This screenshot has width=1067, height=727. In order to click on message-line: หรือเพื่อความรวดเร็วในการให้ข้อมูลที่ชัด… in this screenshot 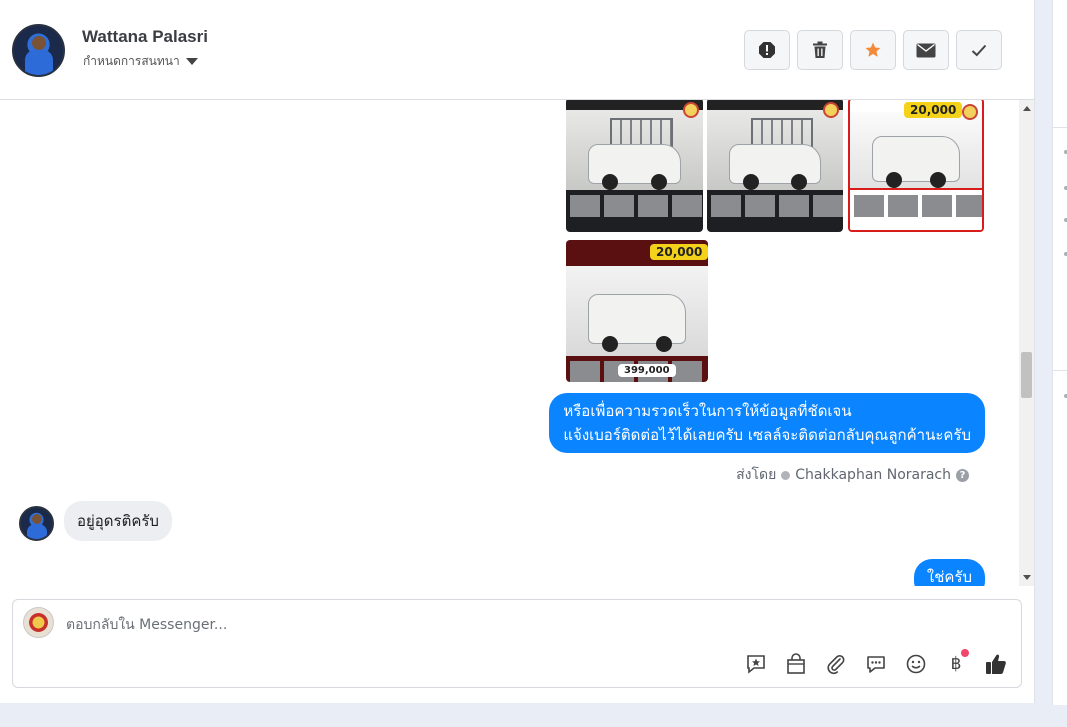, I will do `click(707, 411)`.